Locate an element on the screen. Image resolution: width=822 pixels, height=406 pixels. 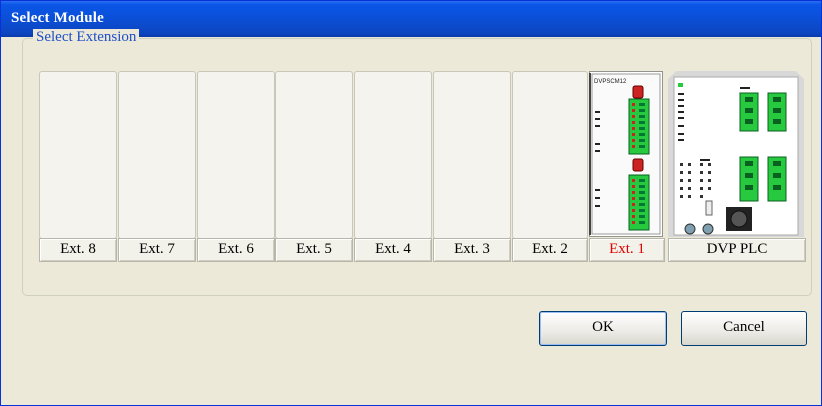
slot-ext-1-module: DVPSCM12 is located at coordinates (626, 154).